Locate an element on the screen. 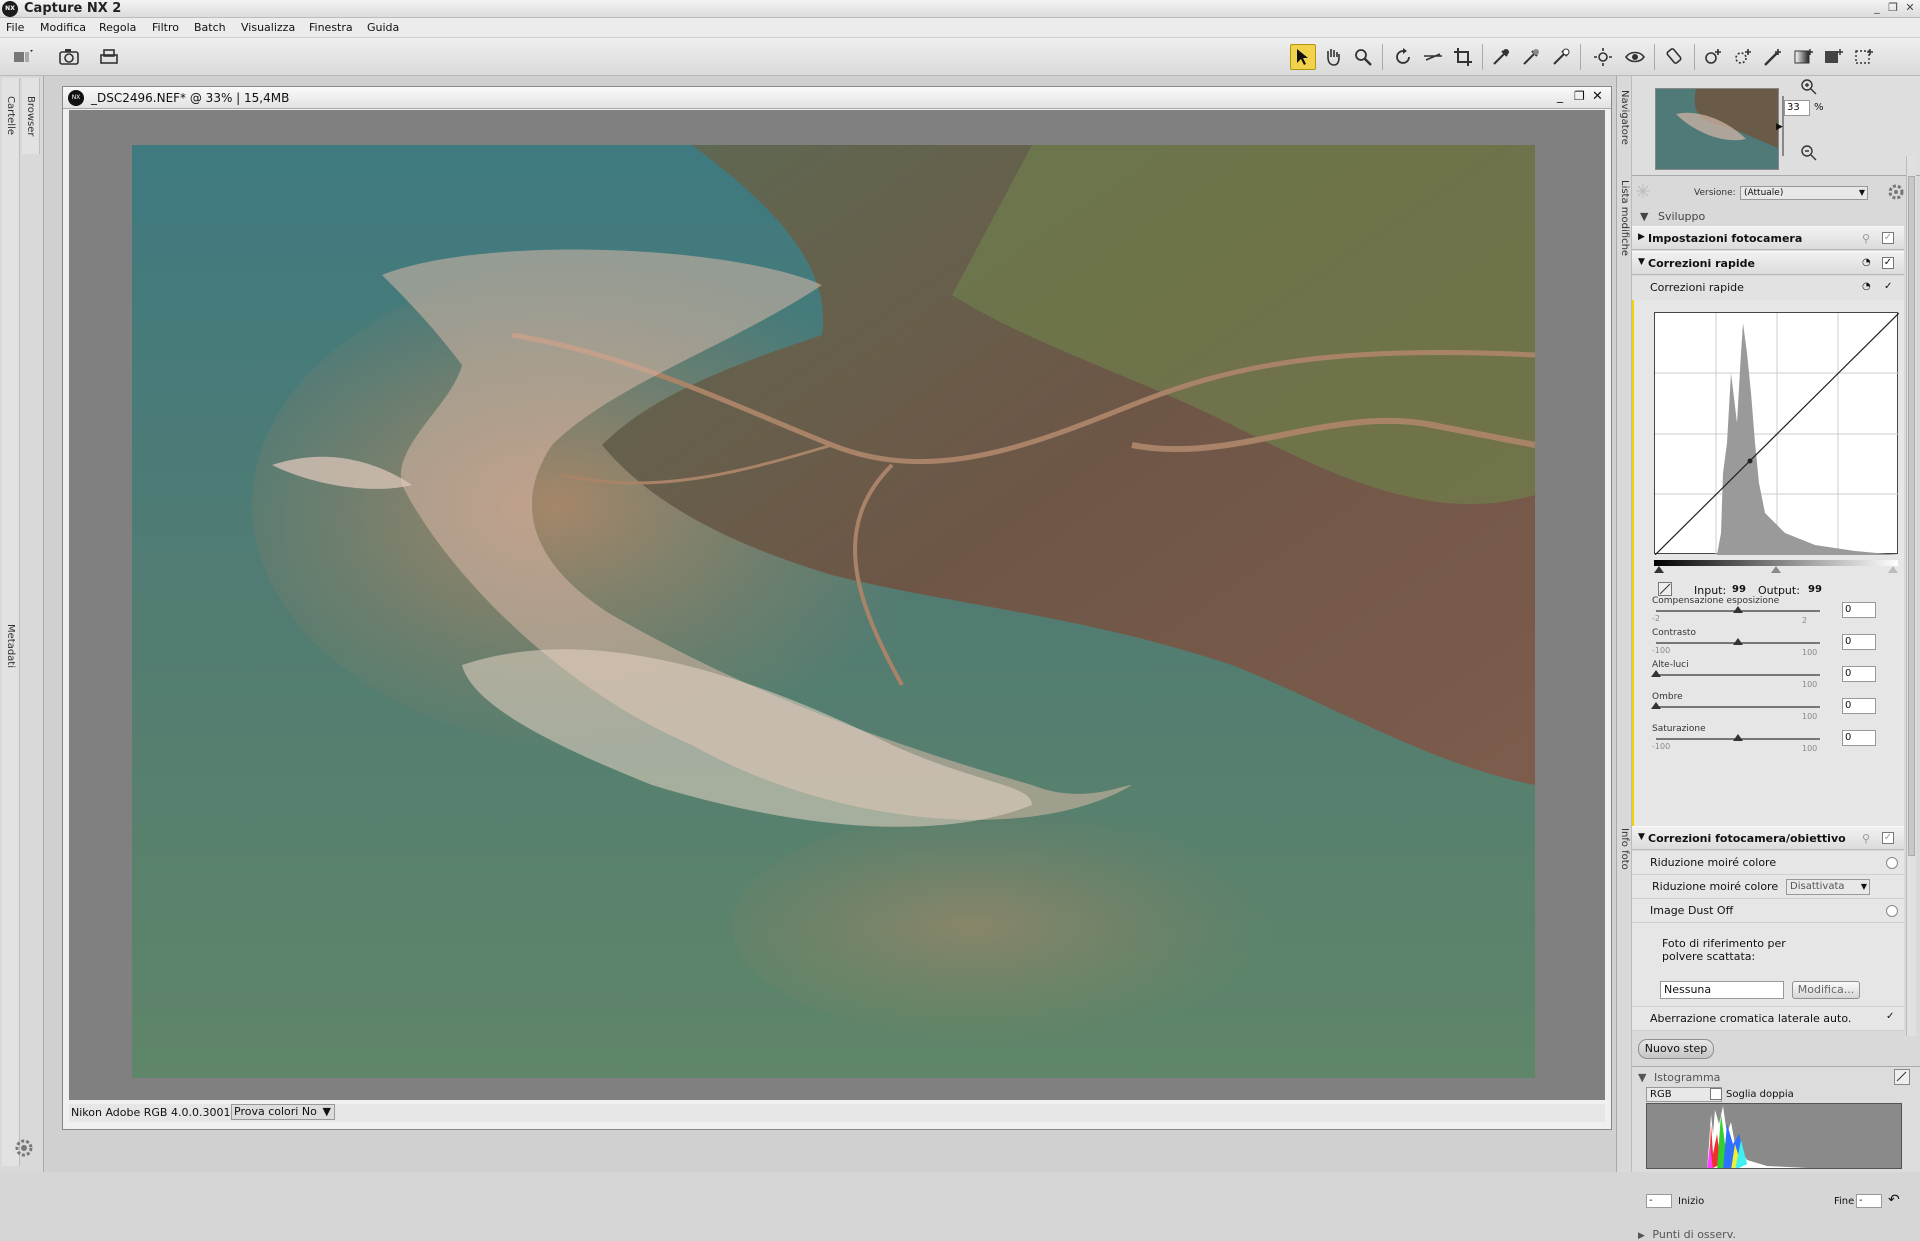  correzioni-rapide-step: ▼ Correzioni rapide ◔ ✓ is located at coordinates (1768, 263).